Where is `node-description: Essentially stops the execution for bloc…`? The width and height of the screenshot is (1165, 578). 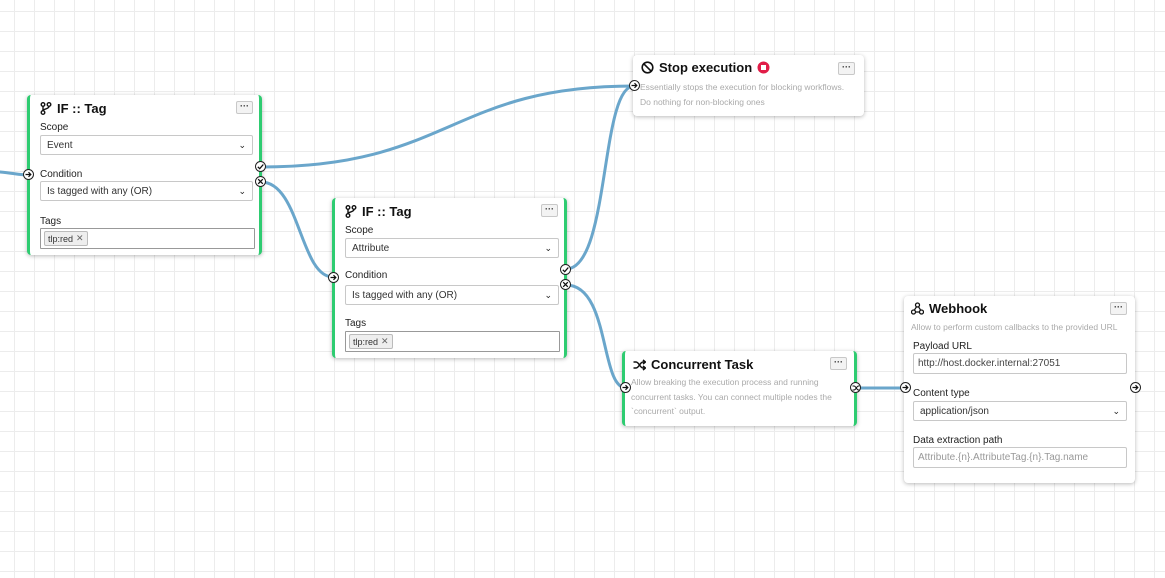 node-description: Essentially stops the execution for bloc… is located at coordinates (742, 94).